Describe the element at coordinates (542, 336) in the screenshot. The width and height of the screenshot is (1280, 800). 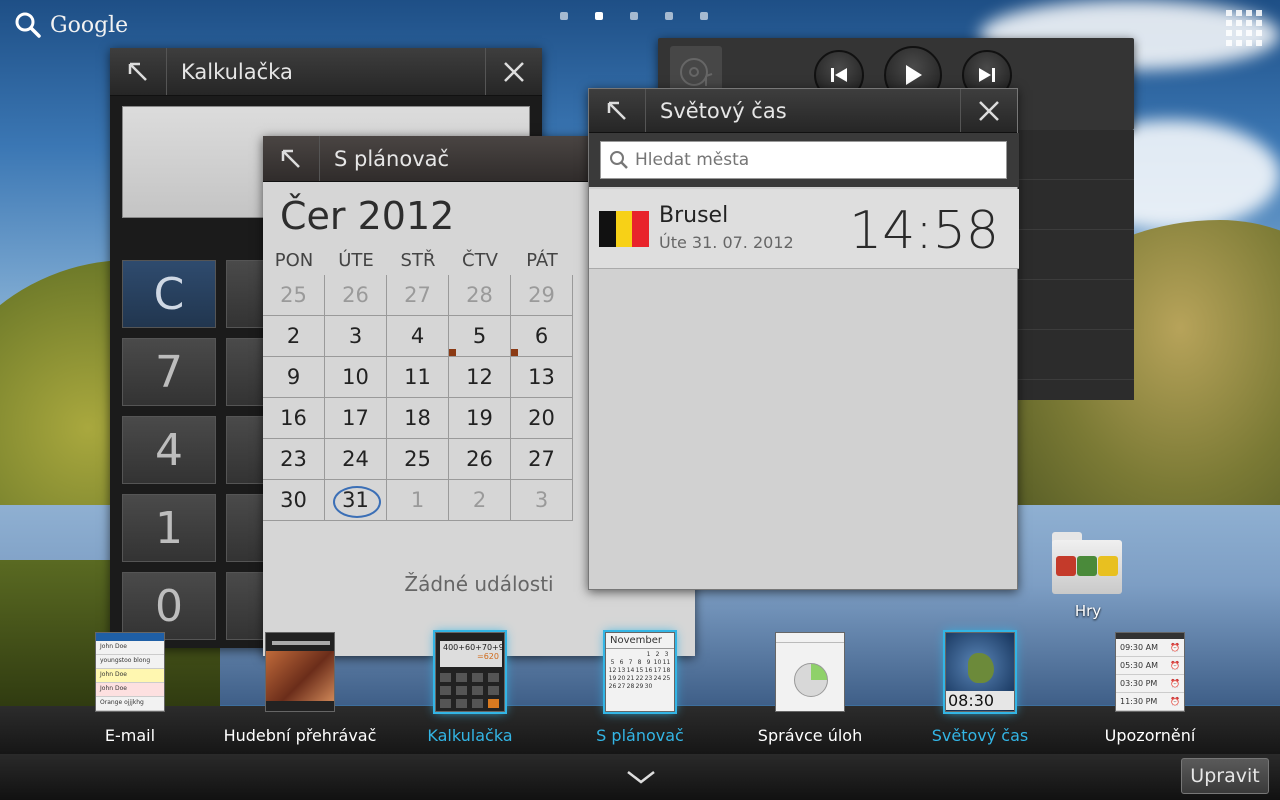
I see `calendar-day: 6` at that location.